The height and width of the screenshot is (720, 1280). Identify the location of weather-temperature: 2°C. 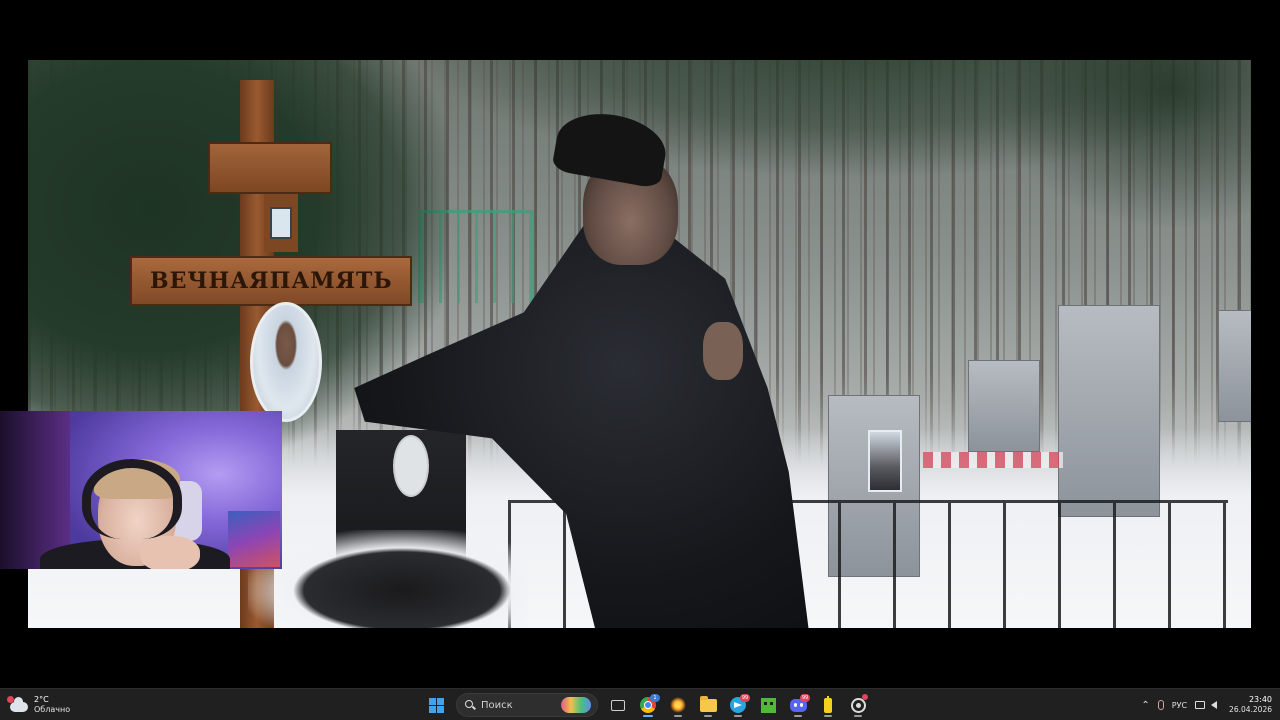
(41, 699).